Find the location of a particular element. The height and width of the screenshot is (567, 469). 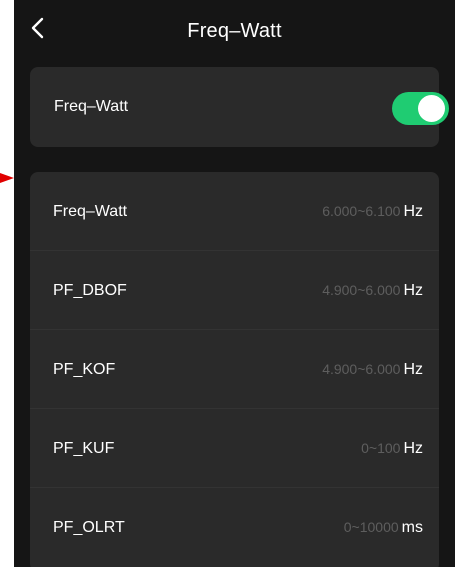

setting-range: 0~10000 is located at coordinates (371, 527).